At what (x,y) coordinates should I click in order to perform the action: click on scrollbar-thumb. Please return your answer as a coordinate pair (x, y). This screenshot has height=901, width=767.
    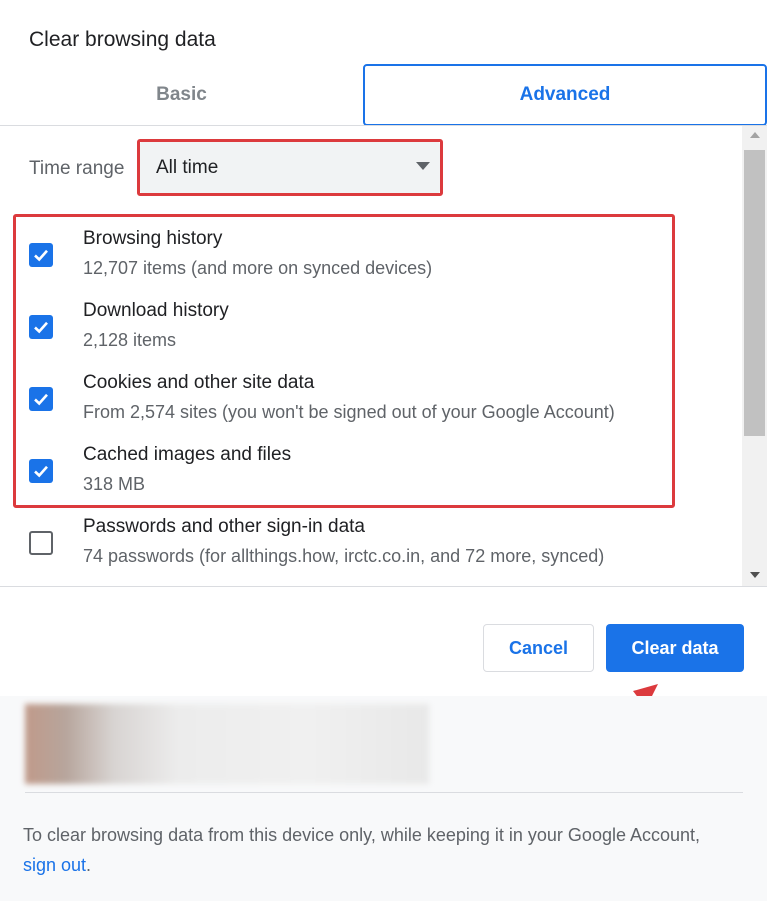
    Looking at the image, I should click on (754, 293).